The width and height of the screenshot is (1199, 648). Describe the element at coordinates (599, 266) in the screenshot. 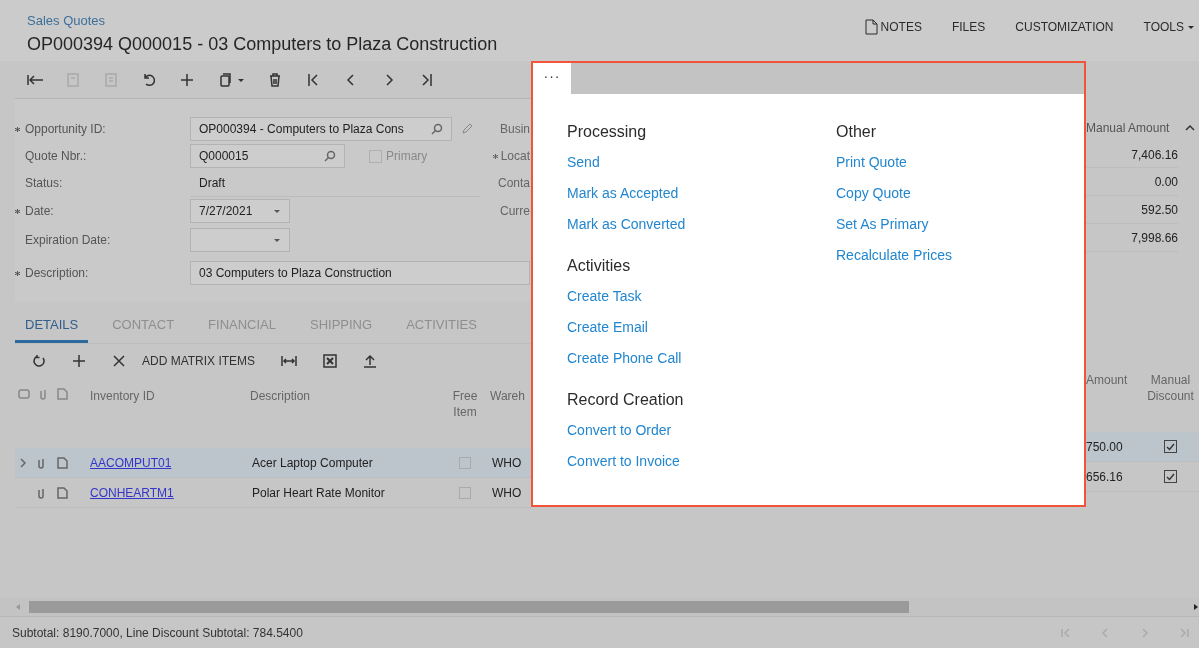

I see `menu-section-heading: Activities` at that location.